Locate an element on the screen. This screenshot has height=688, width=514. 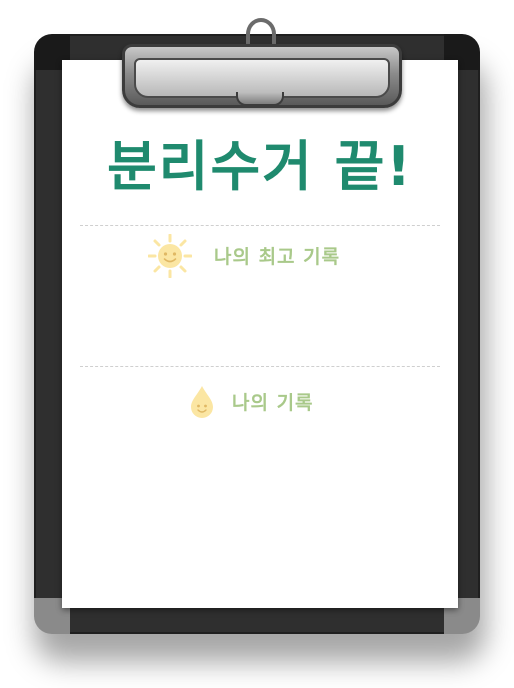
my-record-label: 나의 기록 is located at coordinates (273, 403).